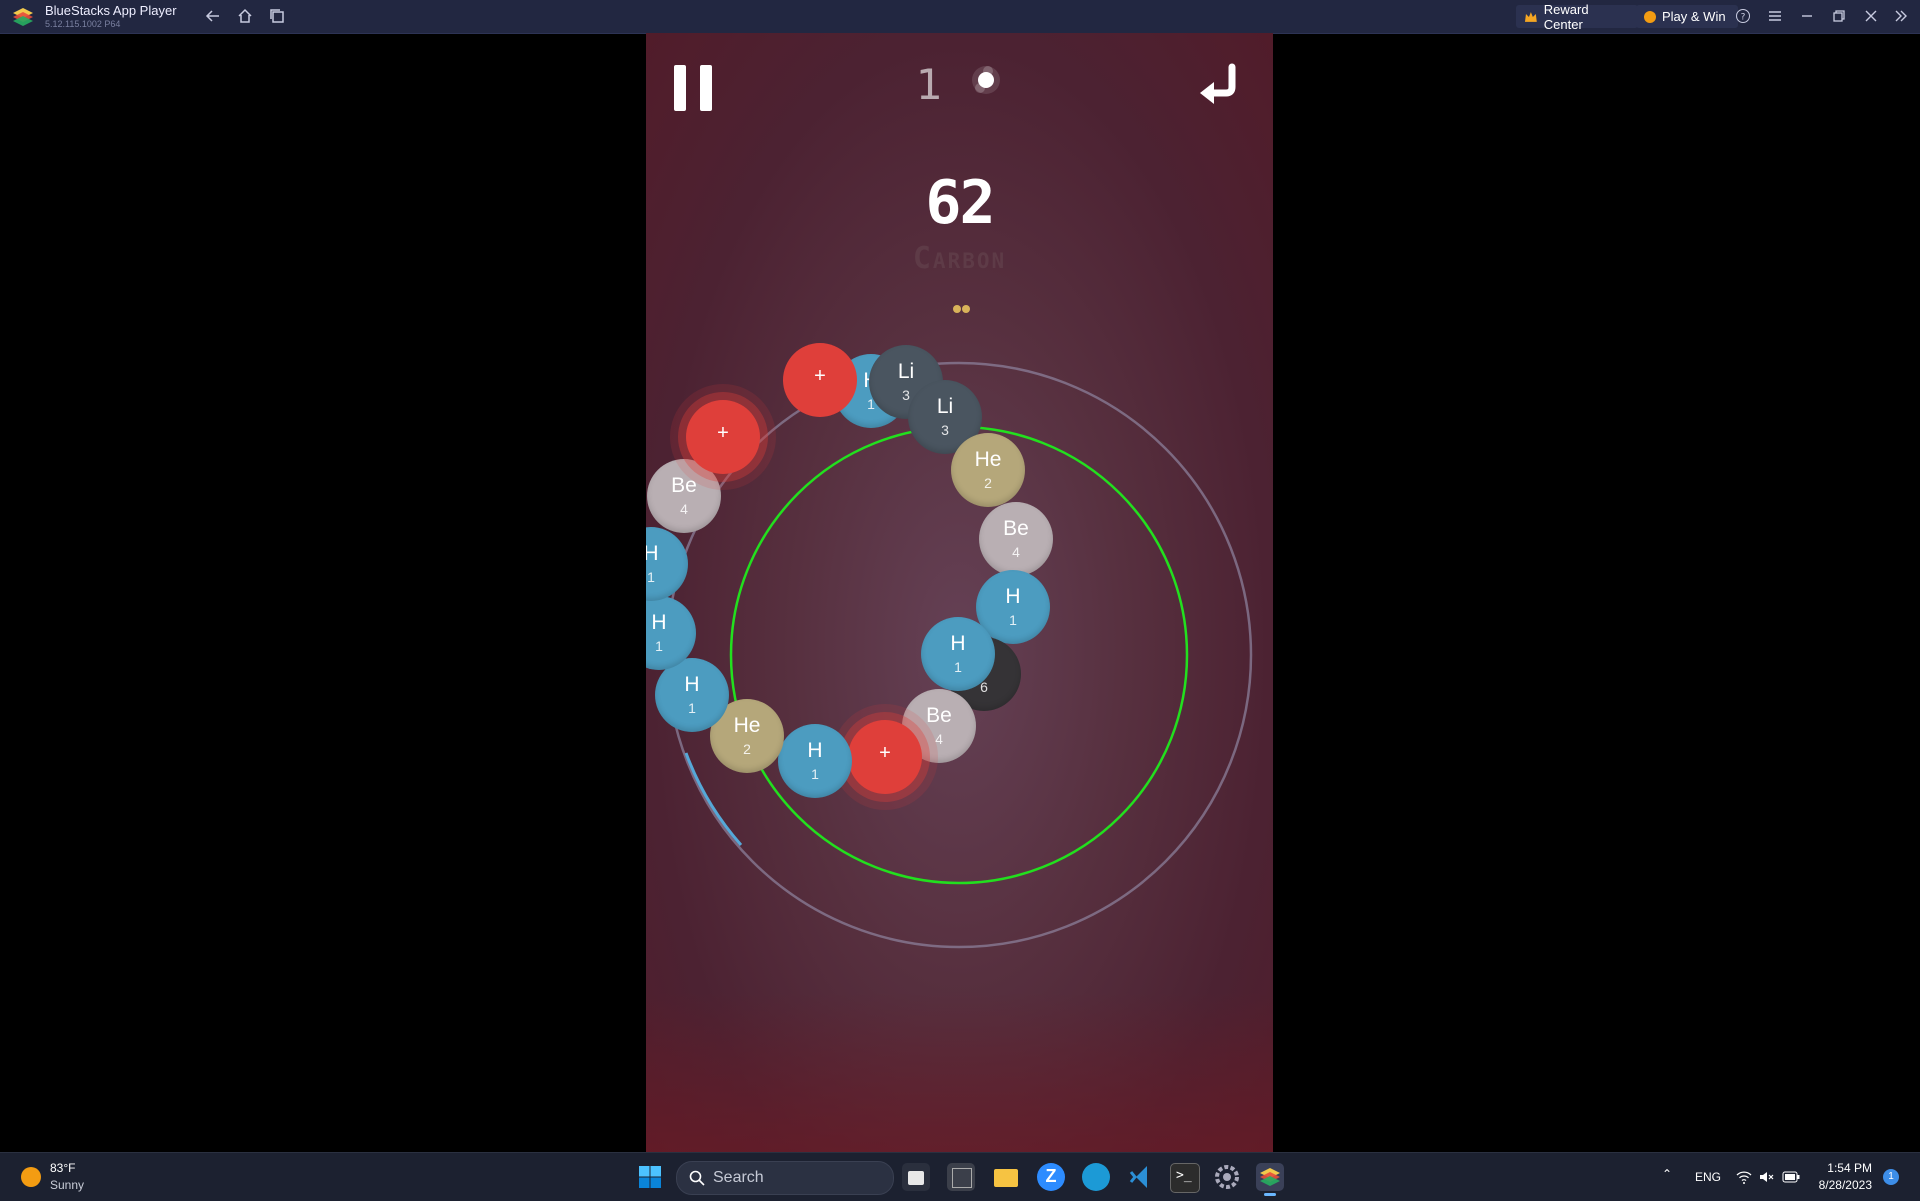 The height and width of the screenshot is (1201, 1920). Describe the element at coordinates (988, 459) in the screenshot. I see `atom-symbol: He` at that location.